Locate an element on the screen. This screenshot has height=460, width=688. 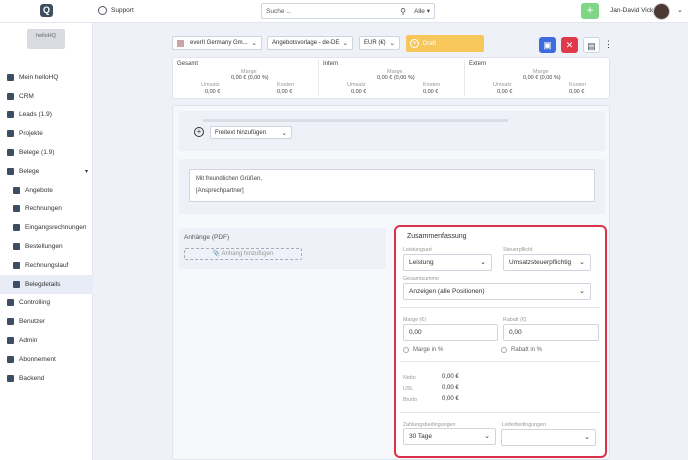
support-label: Support is located at coordinates (122, 10).